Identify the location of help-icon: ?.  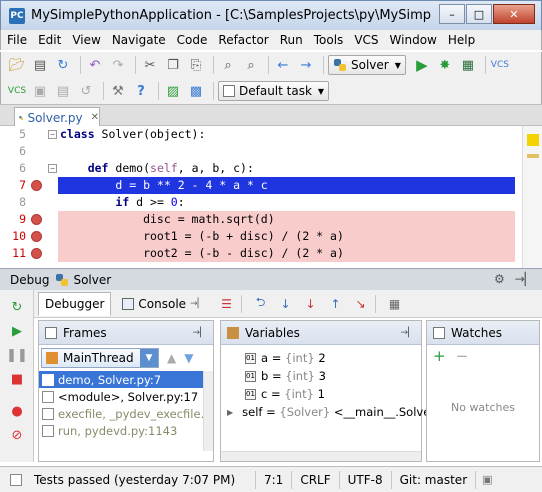
(141, 91).